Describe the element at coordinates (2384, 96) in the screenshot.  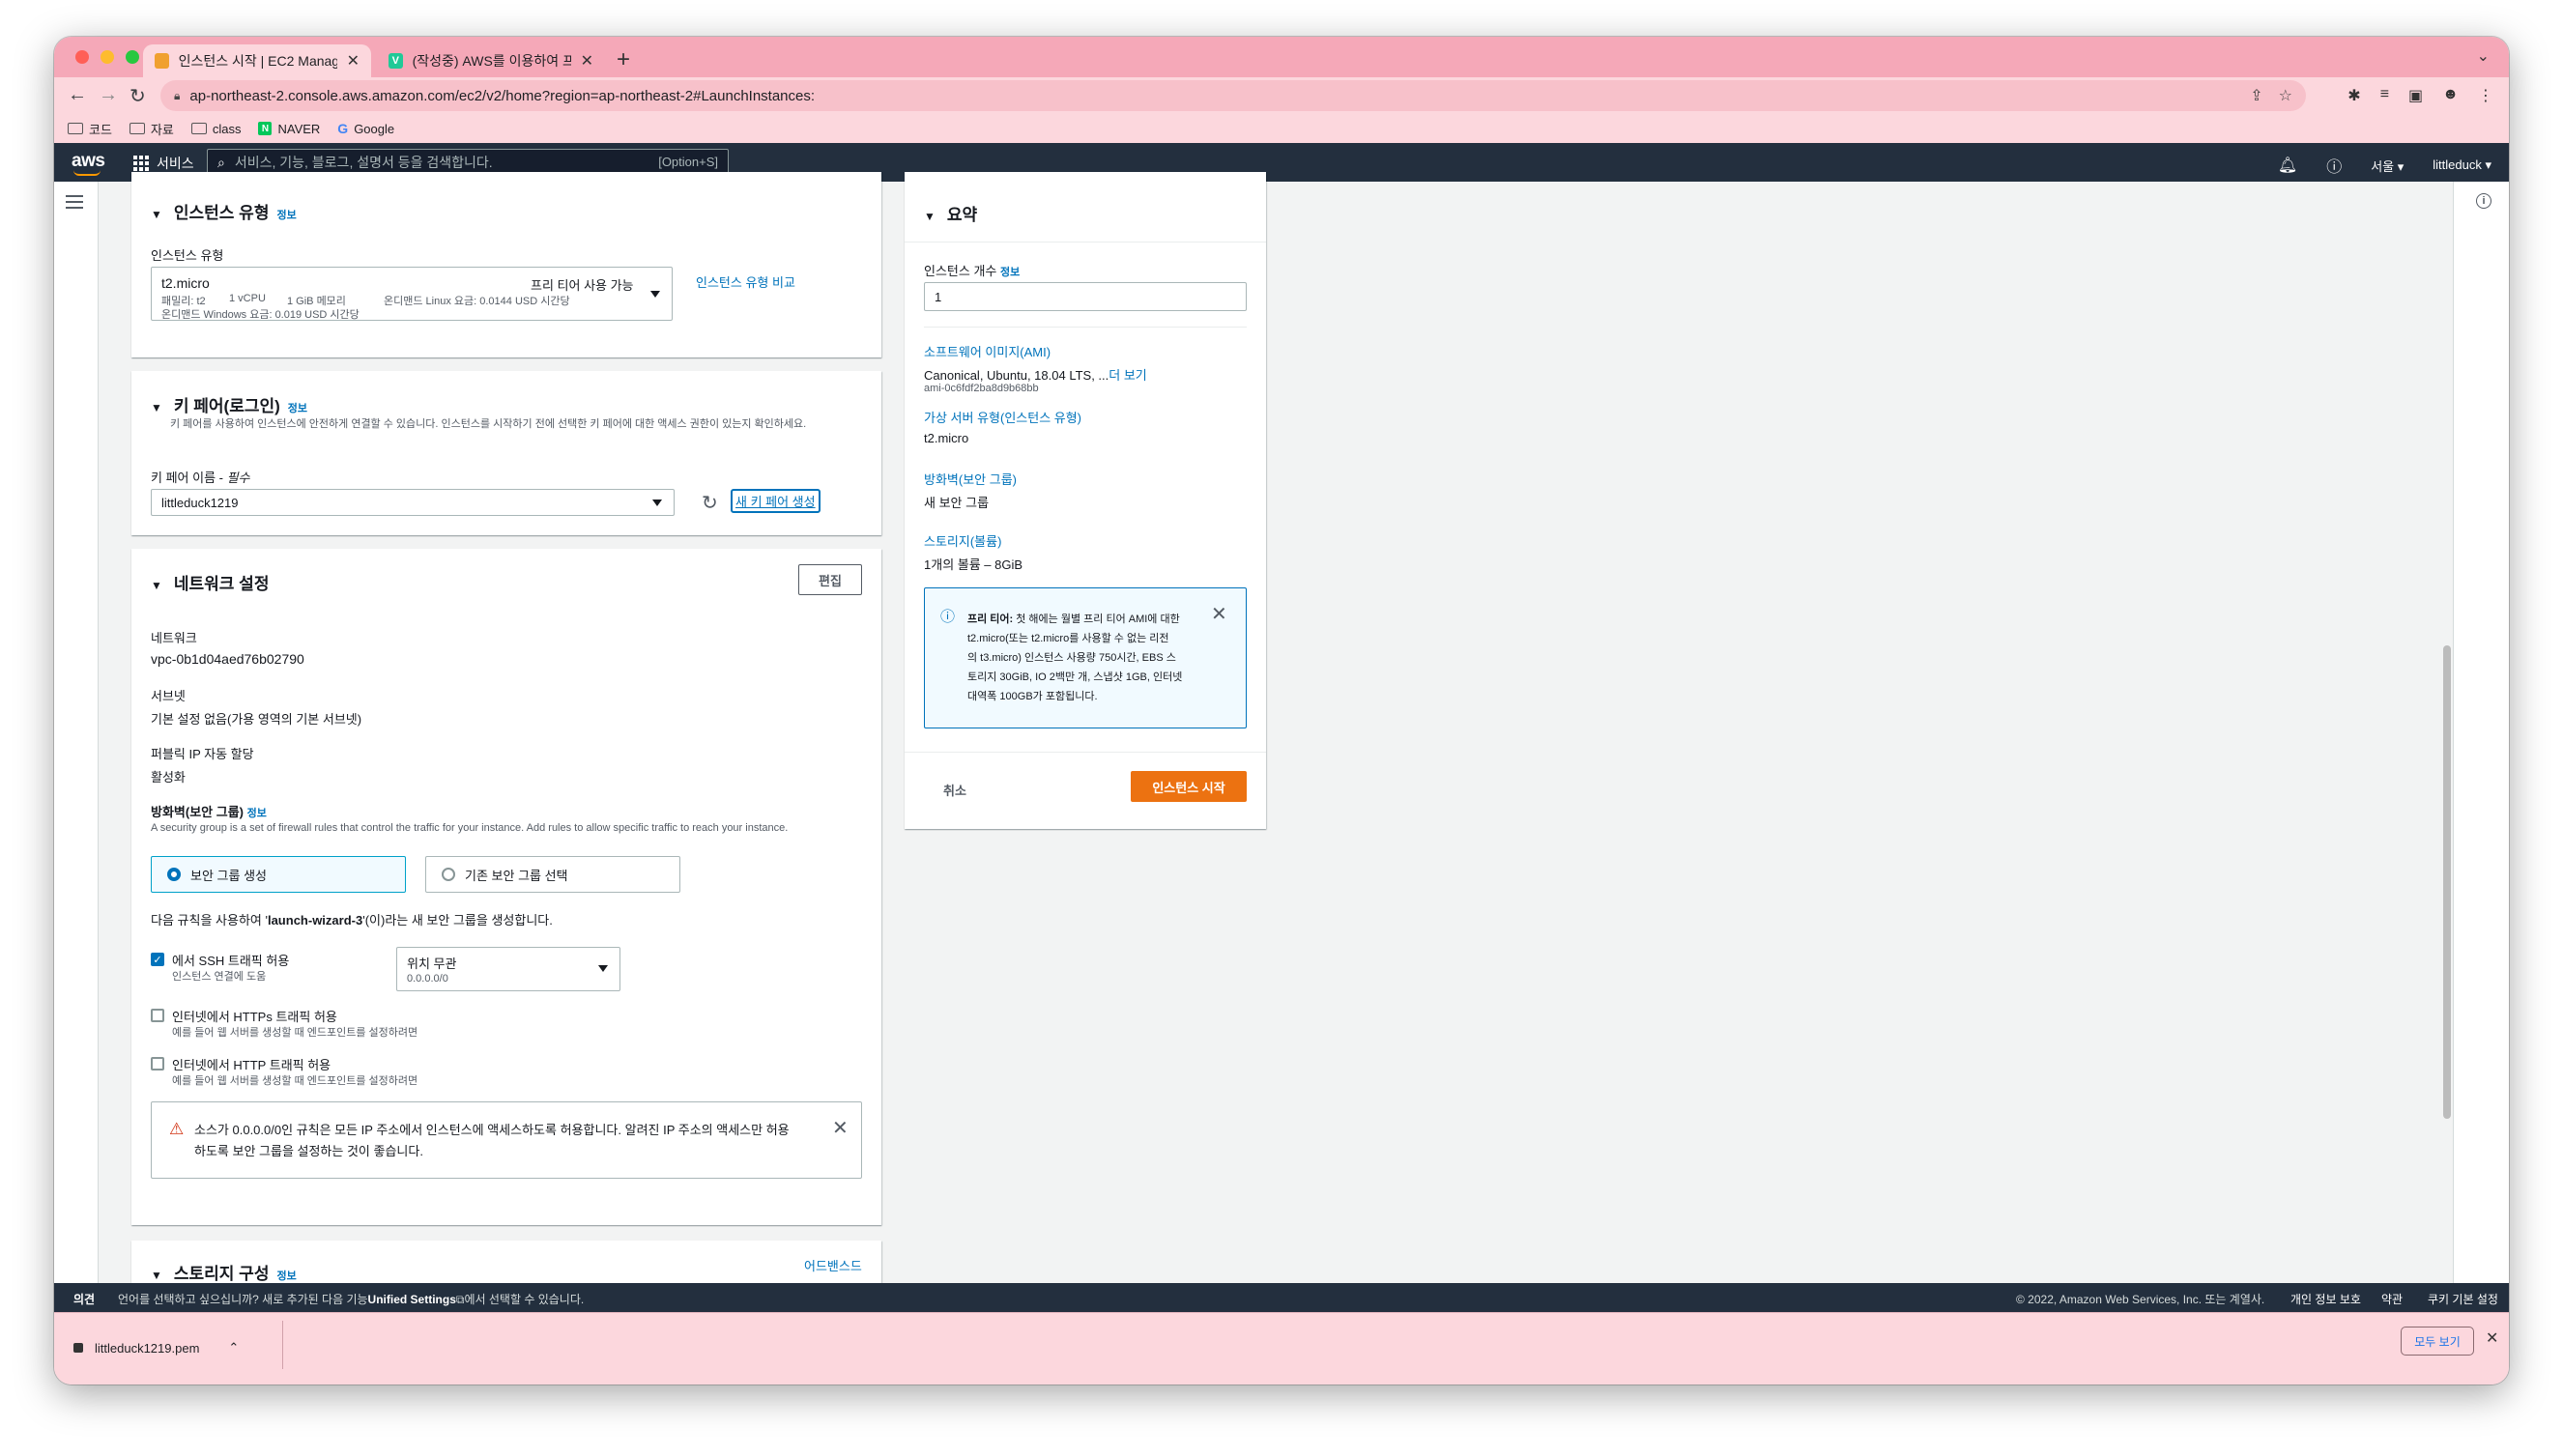
I see `reading-list-icon: ≡` at that location.